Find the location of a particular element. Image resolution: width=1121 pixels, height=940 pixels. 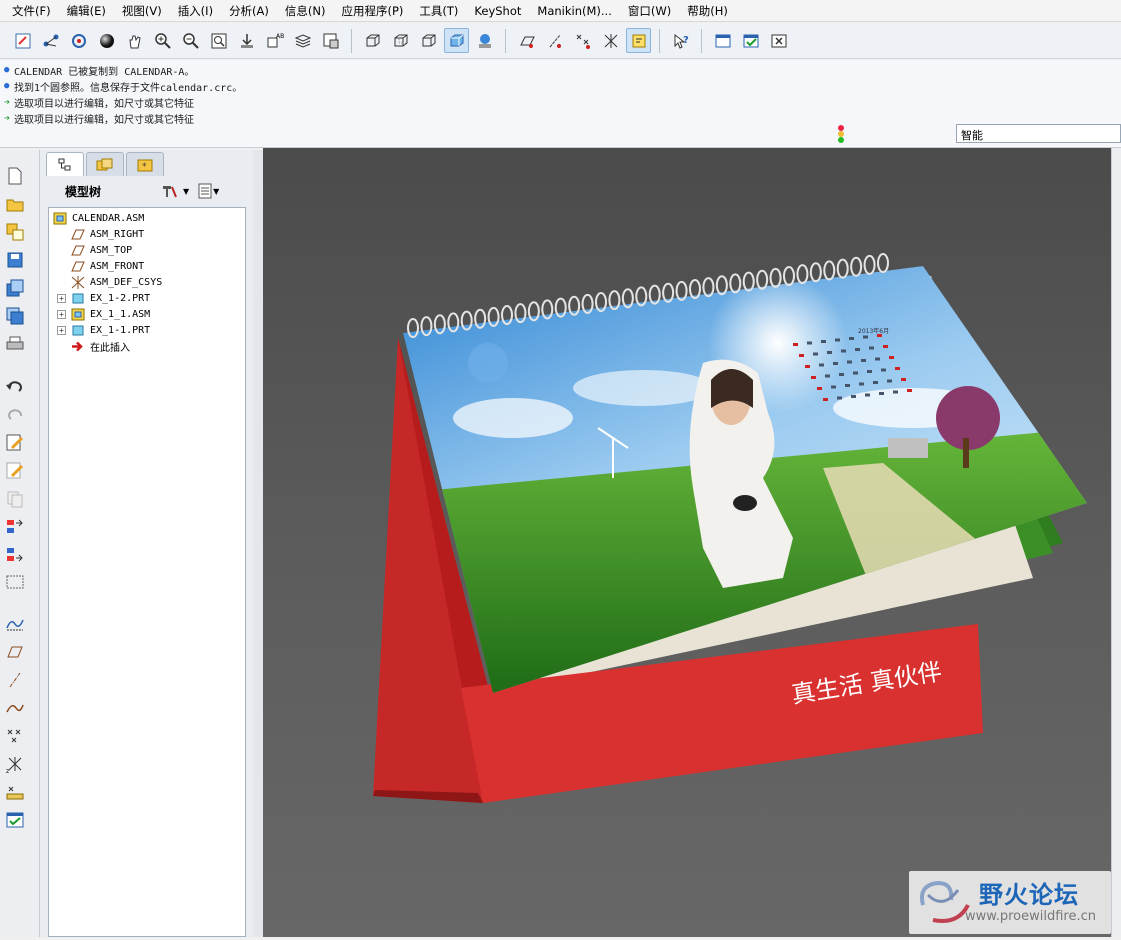

context-help-icon: ? is located at coordinates (680, 40).